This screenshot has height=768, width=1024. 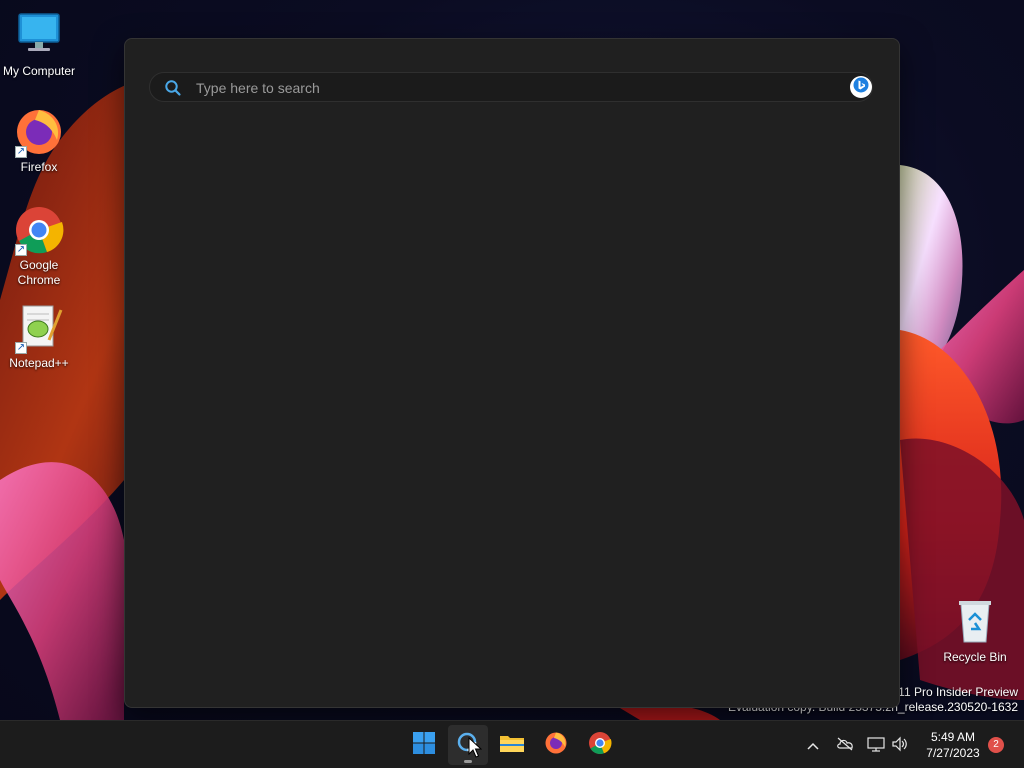 What do you see at coordinates (173, 90) in the screenshot?
I see `search-icon` at bounding box center [173, 90].